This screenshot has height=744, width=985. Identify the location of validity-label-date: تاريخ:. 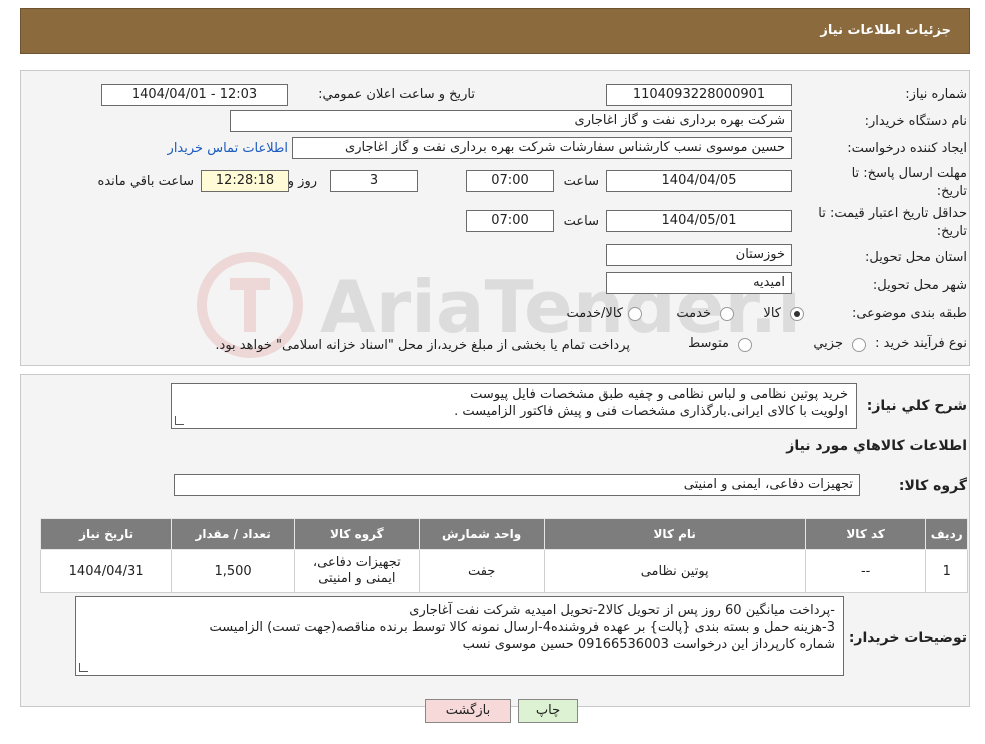
(951, 231).